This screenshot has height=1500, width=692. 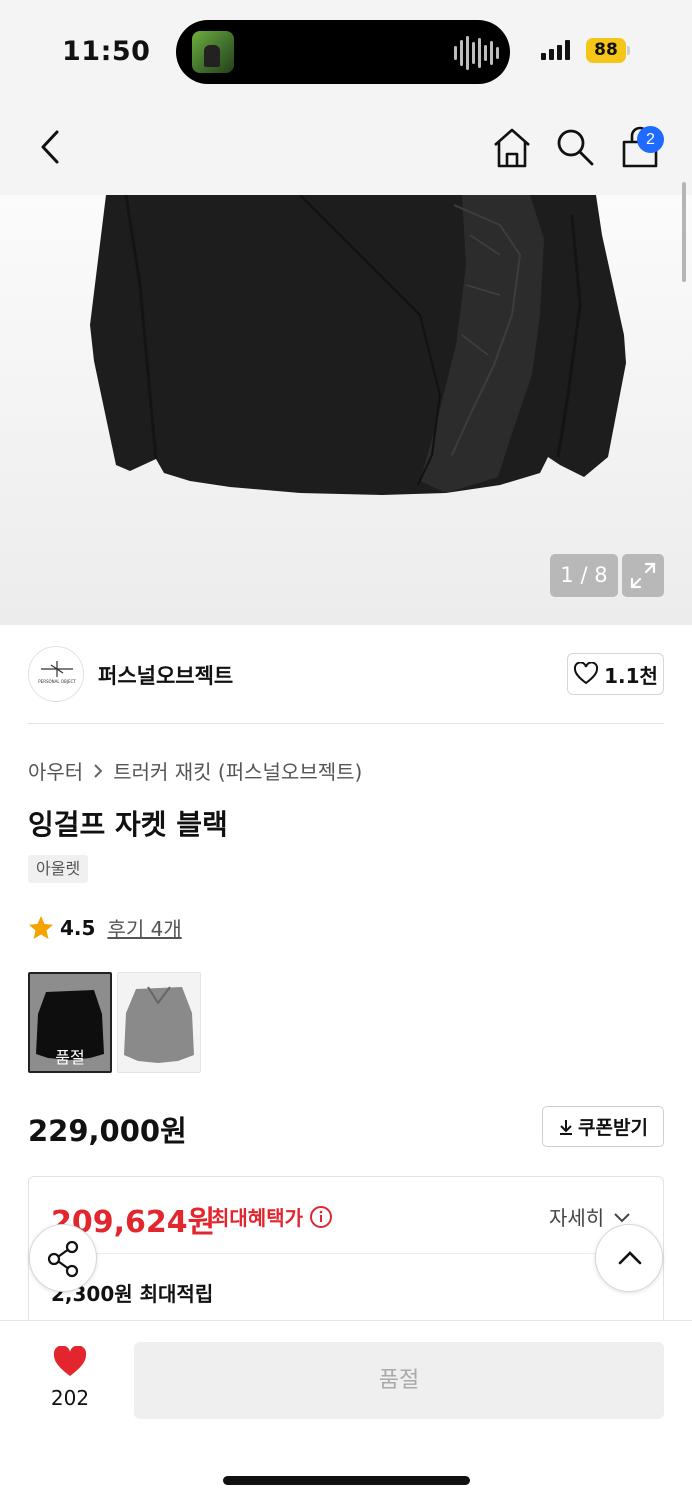 What do you see at coordinates (165, 675) in the screenshot?
I see `brand-name: 퍼스널오브젝트` at bounding box center [165, 675].